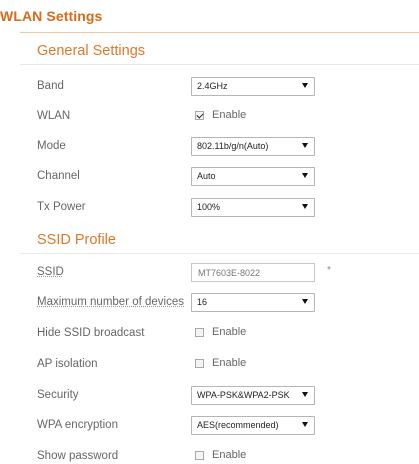 Image resolution: width=419 pixels, height=464 pixels. What do you see at coordinates (51, 16) in the screenshot?
I see `page-title: WLAN Settings` at bounding box center [51, 16].